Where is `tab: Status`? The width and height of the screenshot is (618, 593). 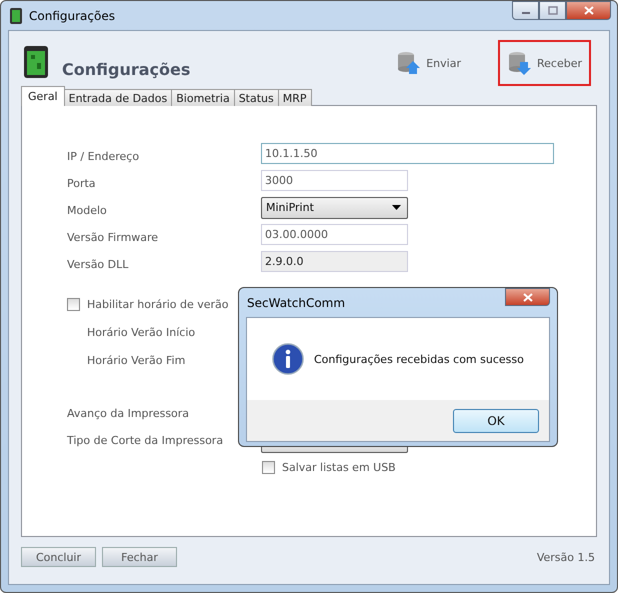
tab: Status is located at coordinates (256, 97).